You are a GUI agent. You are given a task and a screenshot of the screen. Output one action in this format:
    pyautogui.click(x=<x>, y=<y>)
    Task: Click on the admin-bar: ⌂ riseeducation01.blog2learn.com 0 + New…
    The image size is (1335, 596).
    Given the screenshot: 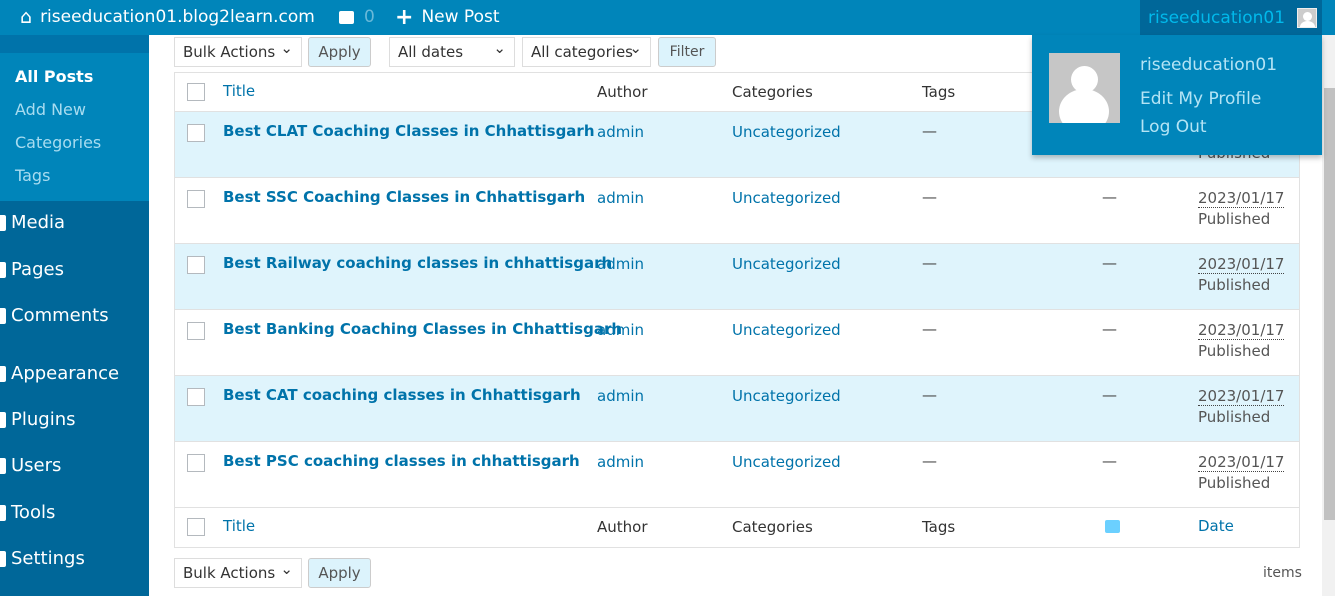 What is the action you would take?
    pyautogui.click(x=667, y=17)
    